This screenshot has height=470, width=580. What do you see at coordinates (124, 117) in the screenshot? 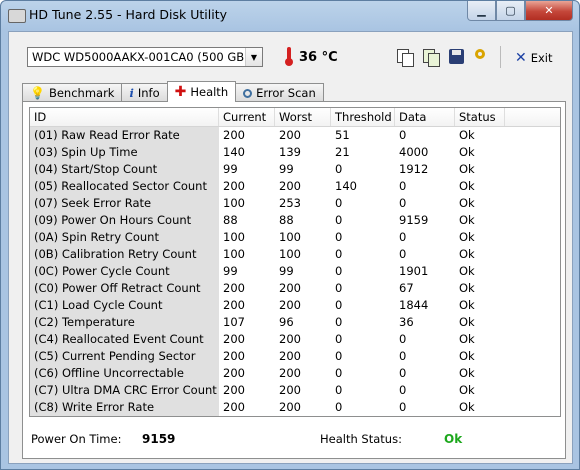
I see `column-header-id: ID` at bounding box center [124, 117].